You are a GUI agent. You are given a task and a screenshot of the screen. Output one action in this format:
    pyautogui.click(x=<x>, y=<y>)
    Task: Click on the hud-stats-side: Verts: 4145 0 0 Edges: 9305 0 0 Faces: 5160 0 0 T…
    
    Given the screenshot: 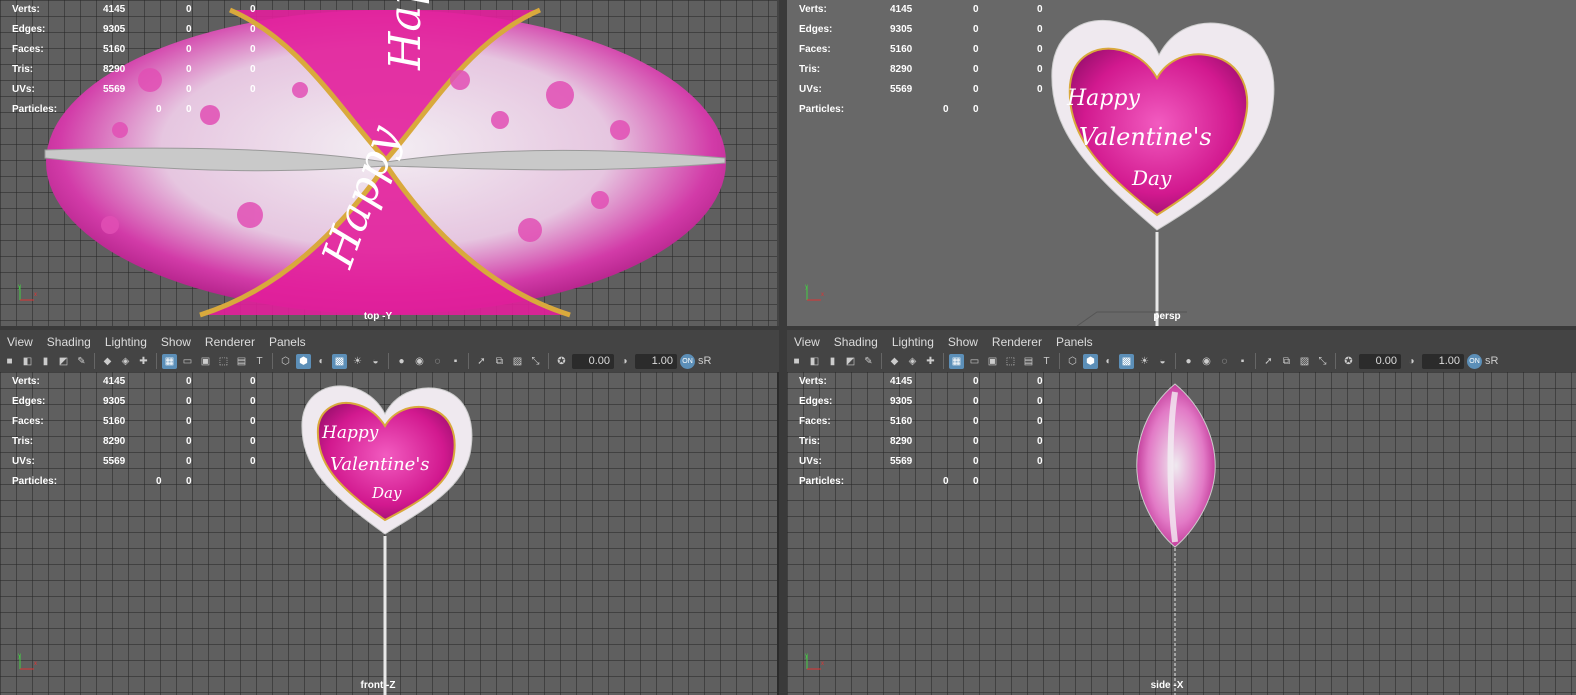 What is the action you would take?
    pyautogui.click(x=921, y=431)
    